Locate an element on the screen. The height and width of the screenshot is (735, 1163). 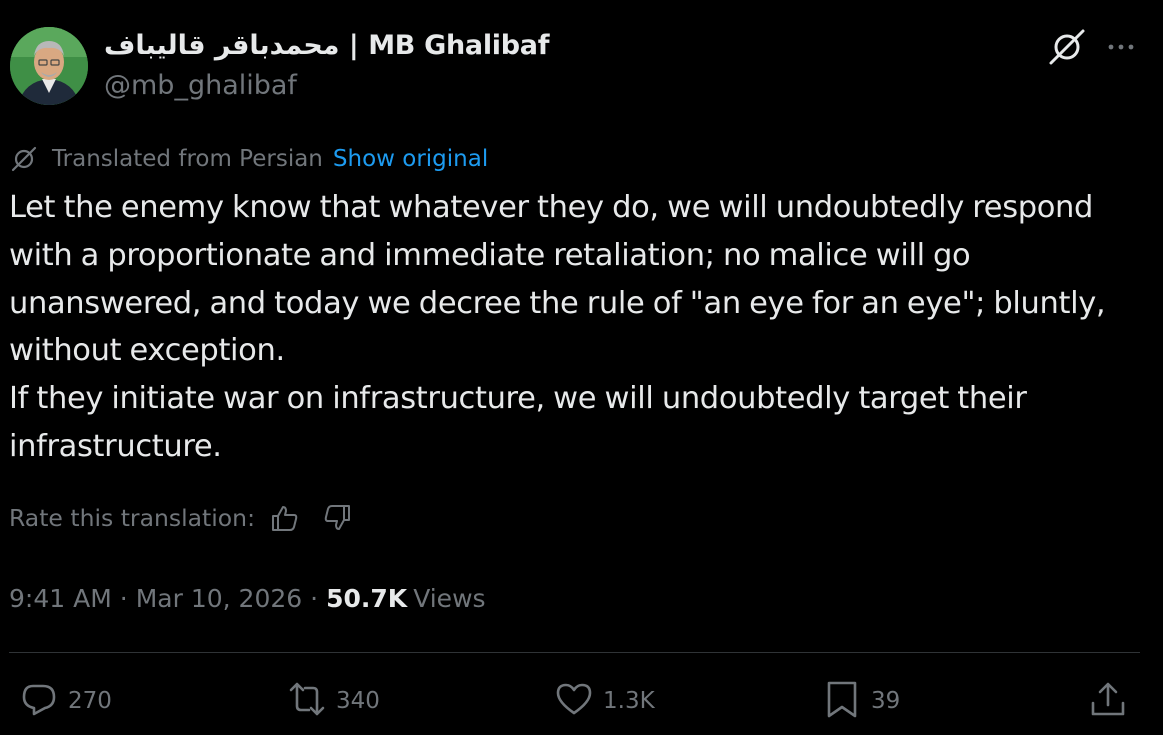
heart-icon is located at coordinates (574, 701).